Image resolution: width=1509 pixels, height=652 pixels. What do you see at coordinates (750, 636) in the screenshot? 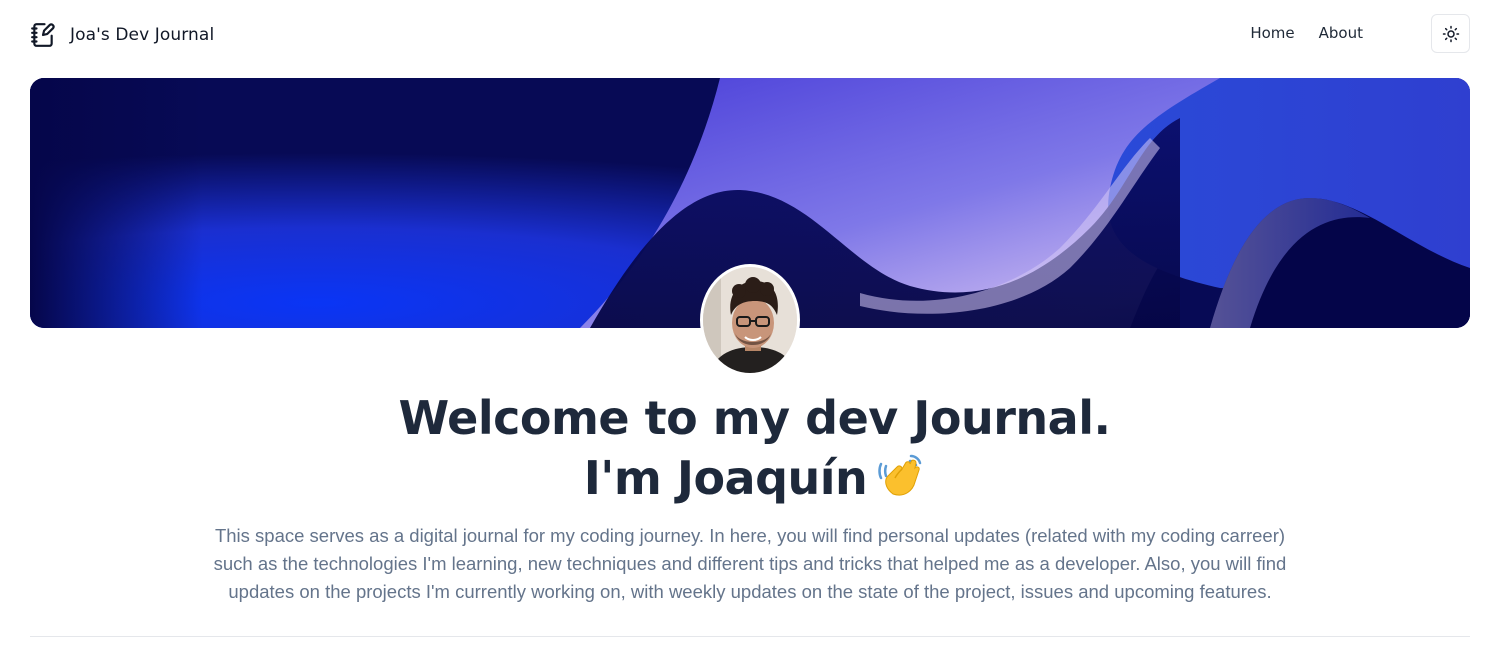
I see `section-divider` at bounding box center [750, 636].